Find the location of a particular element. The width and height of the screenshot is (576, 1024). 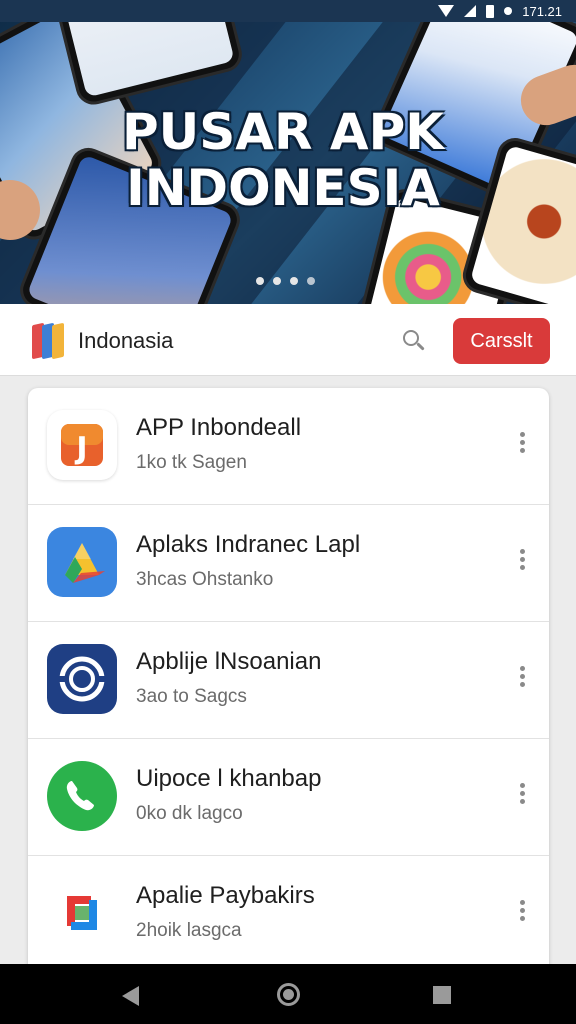

app-subtitle: 3ao to Sagcs is located at coordinates (191, 696).